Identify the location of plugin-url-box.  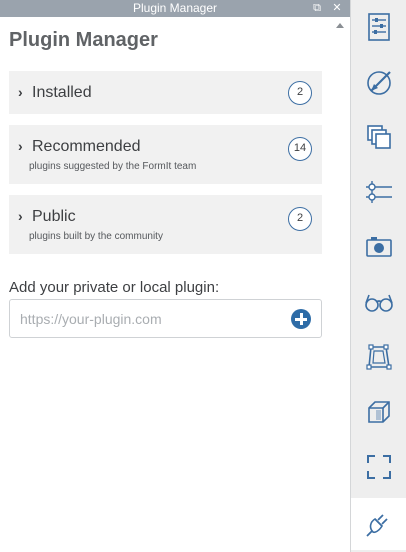
(165, 318).